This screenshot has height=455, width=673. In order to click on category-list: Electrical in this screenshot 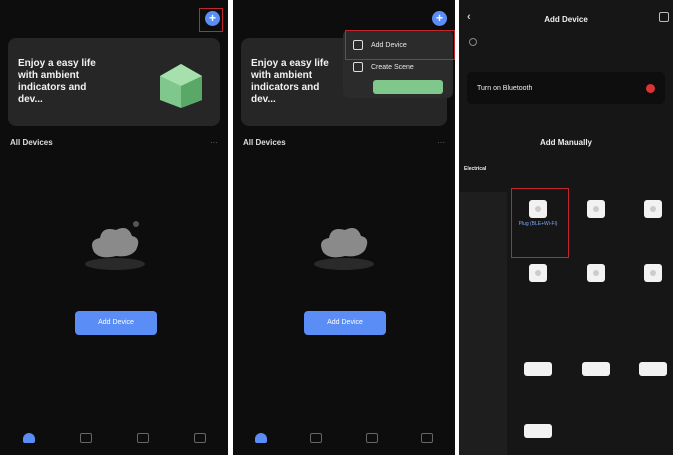, I will do `click(483, 307)`.